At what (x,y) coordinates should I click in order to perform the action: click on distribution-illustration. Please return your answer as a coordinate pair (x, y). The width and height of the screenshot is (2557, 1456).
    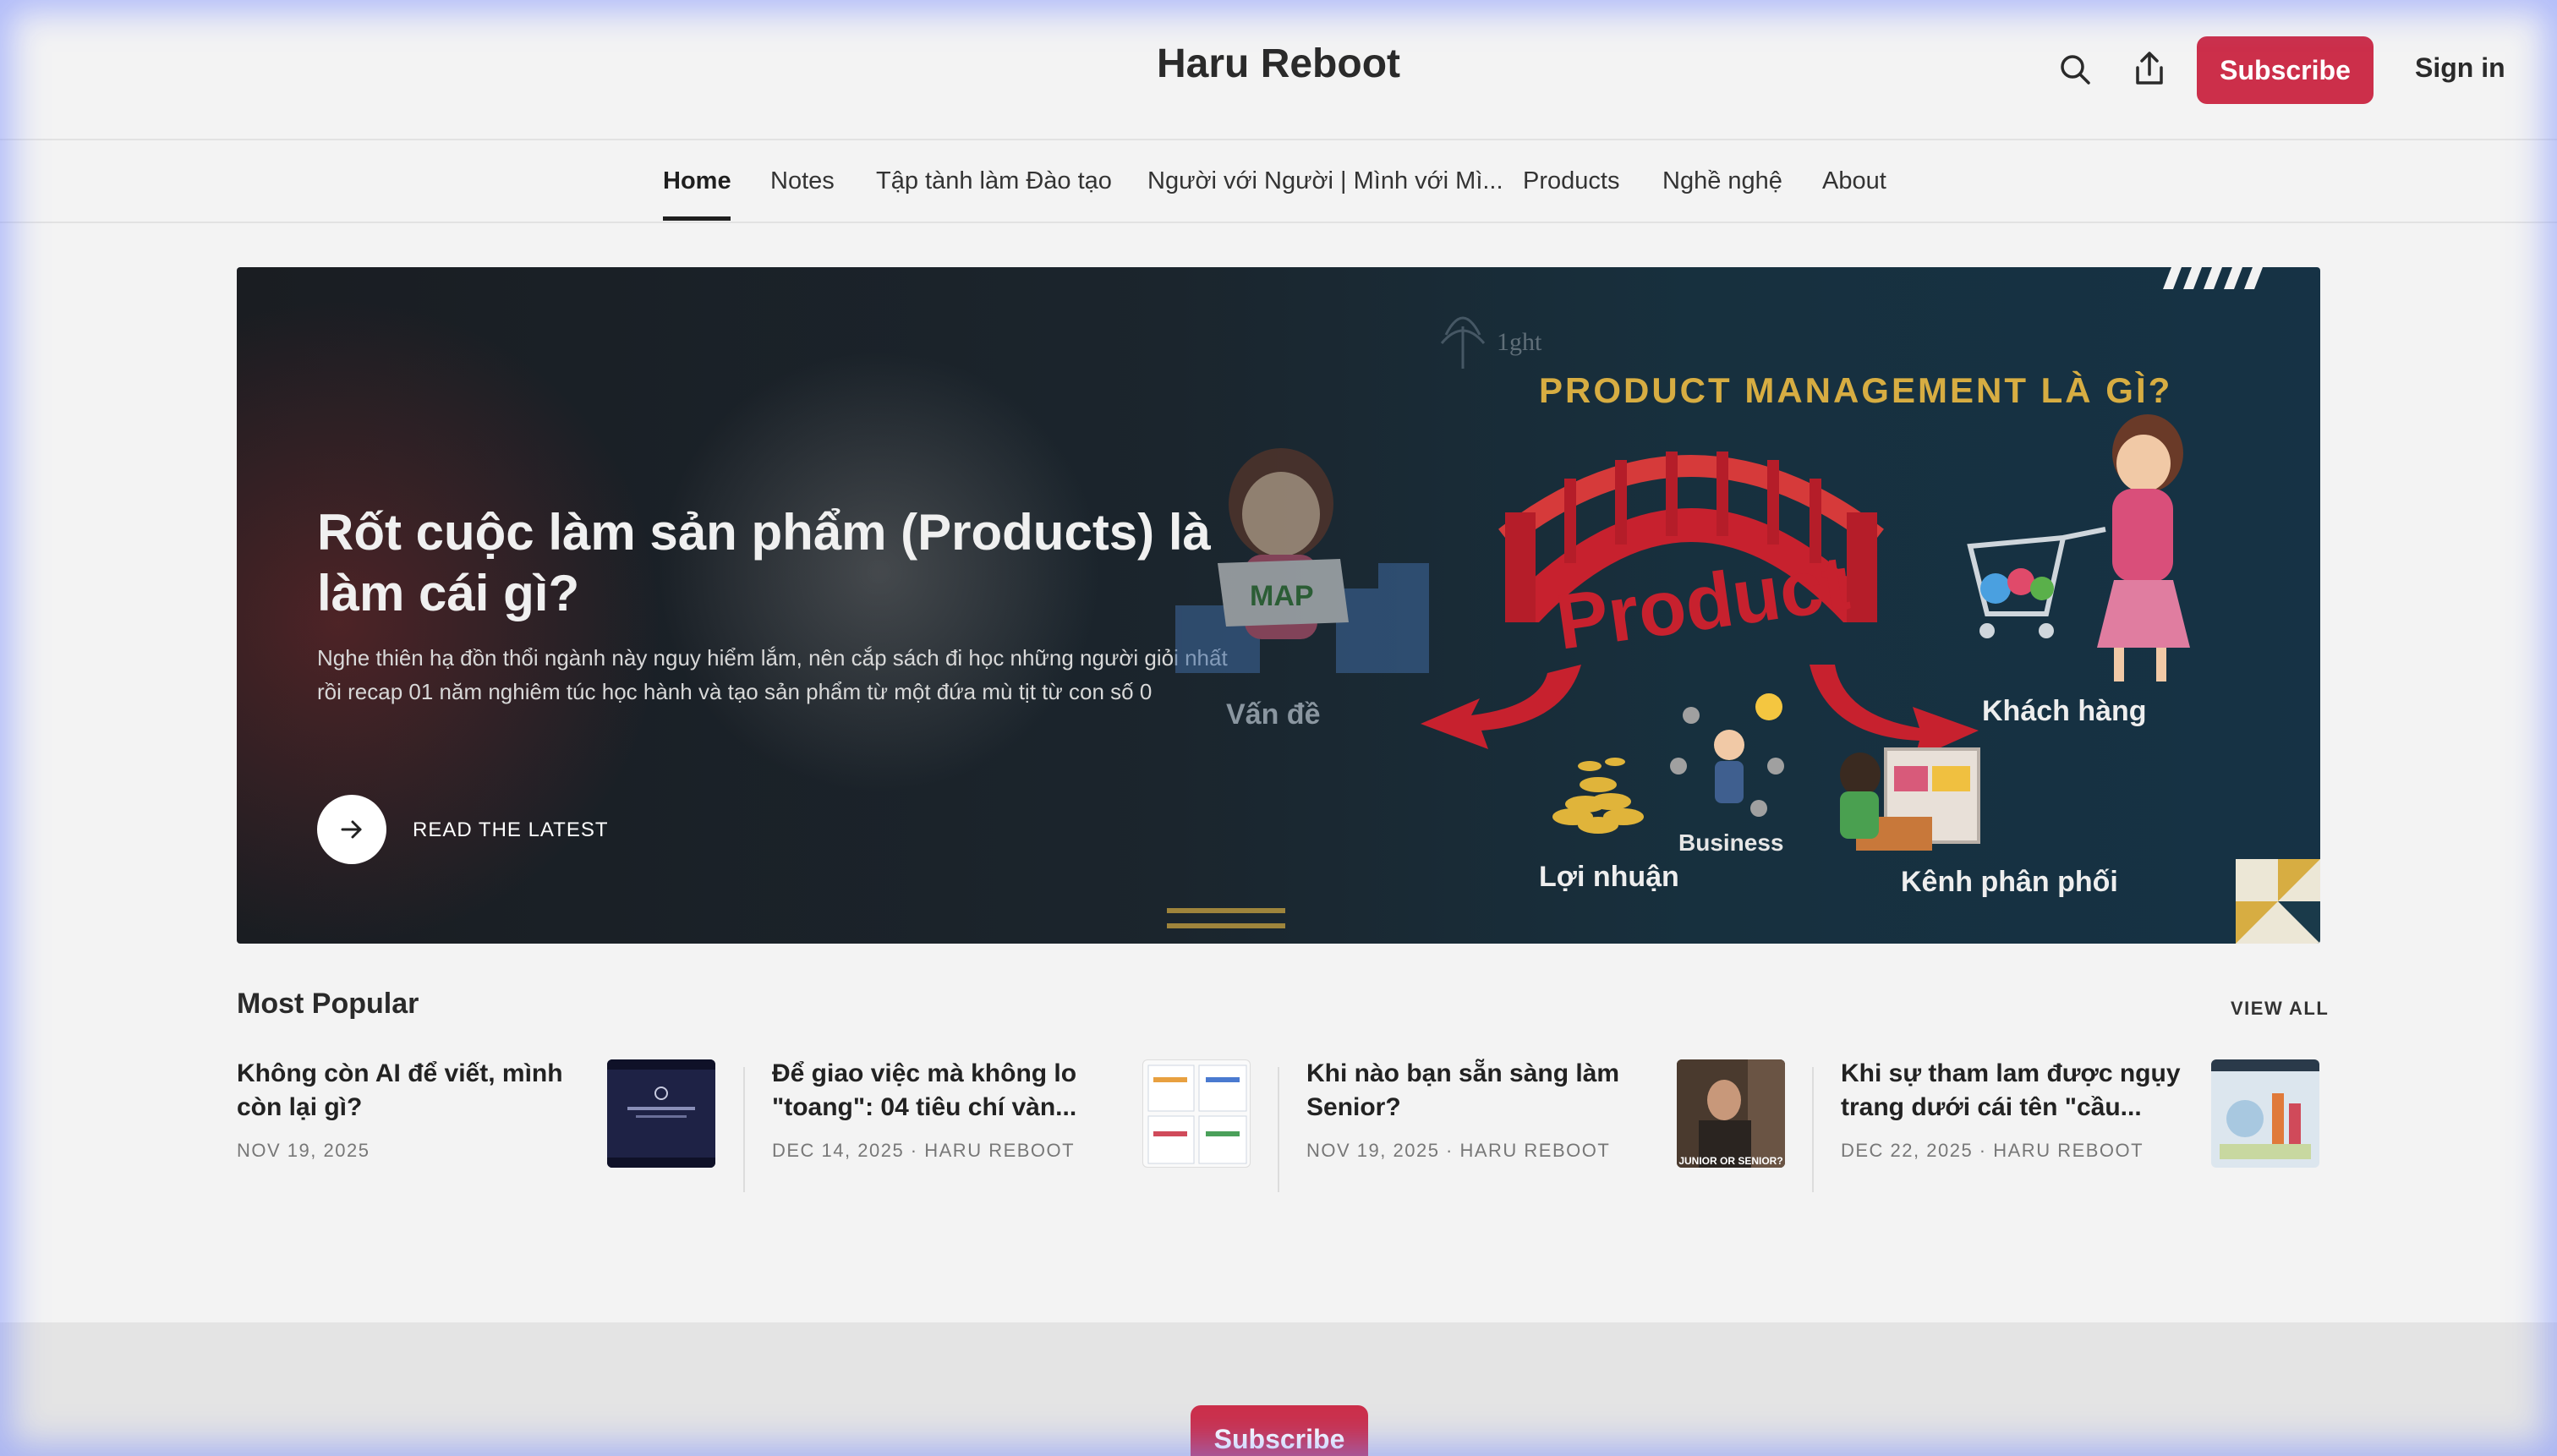
    Looking at the image, I should click on (1910, 799).